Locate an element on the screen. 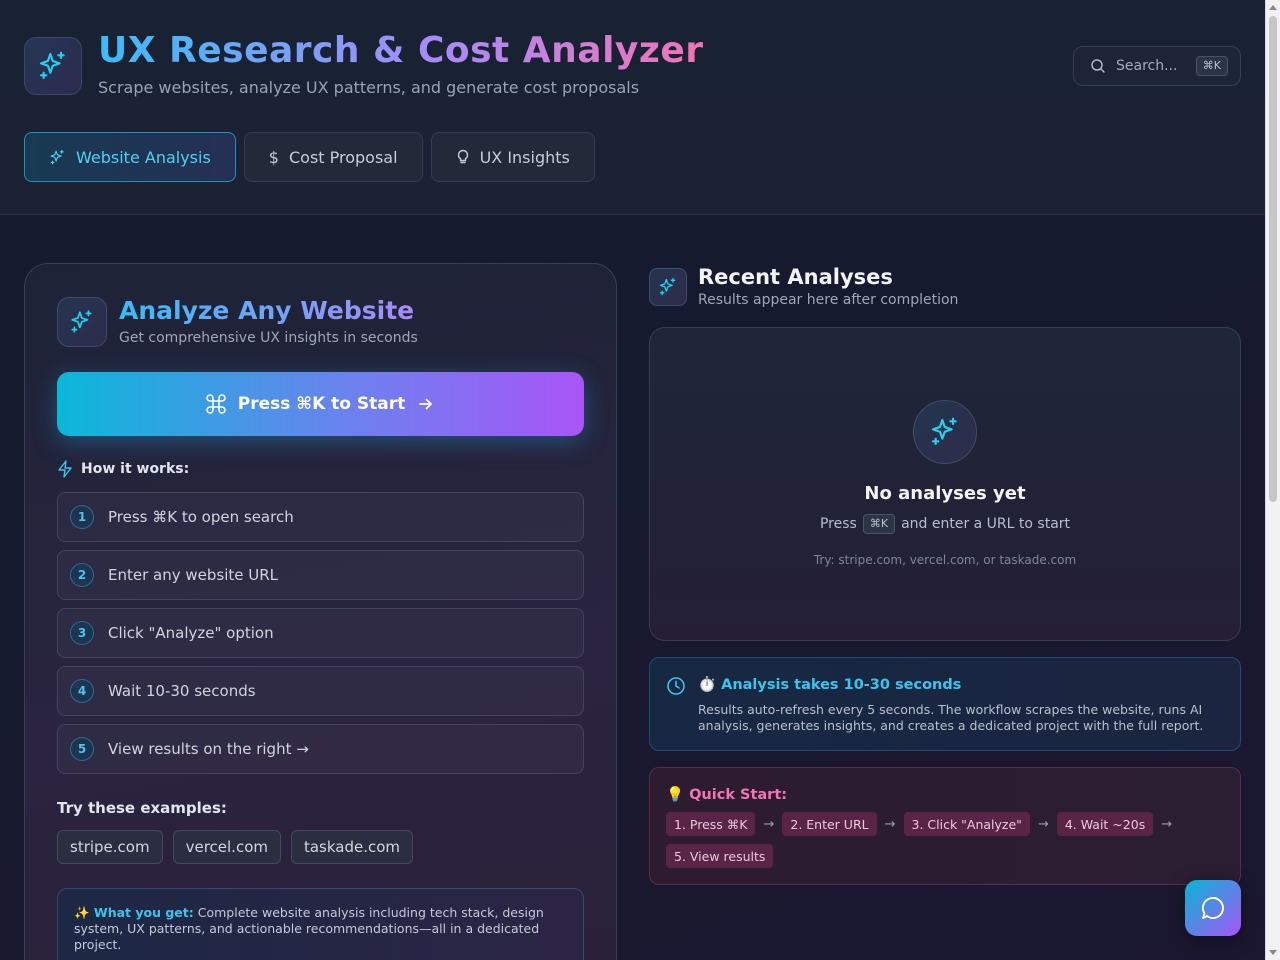 The height and width of the screenshot is (960, 1280). empty-hint-suffix: and enter a URL to start is located at coordinates (986, 524).